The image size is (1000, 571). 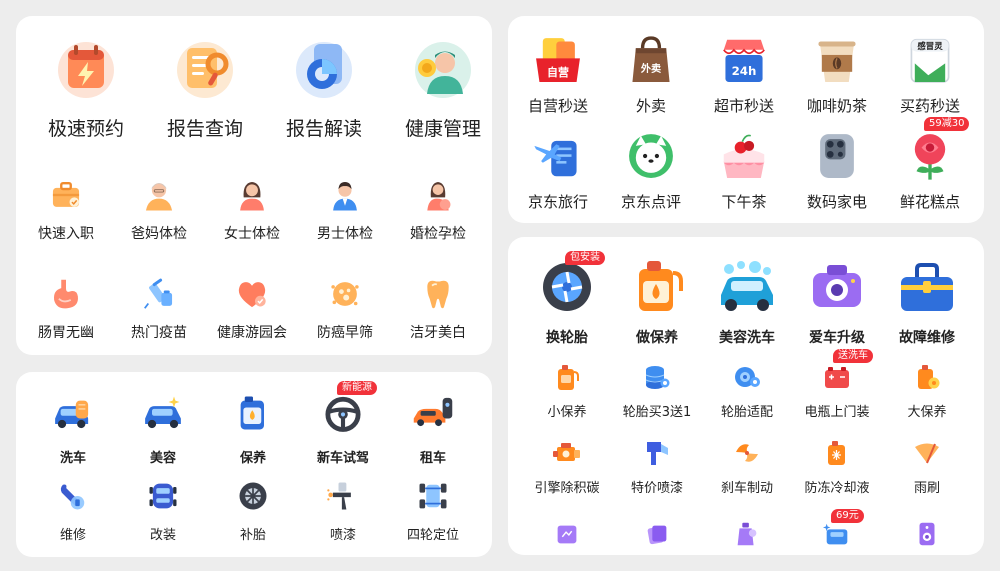 What do you see at coordinates (323, 129) in the screenshot?
I see `item-label: 报告解读` at bounding box center [323, 129].